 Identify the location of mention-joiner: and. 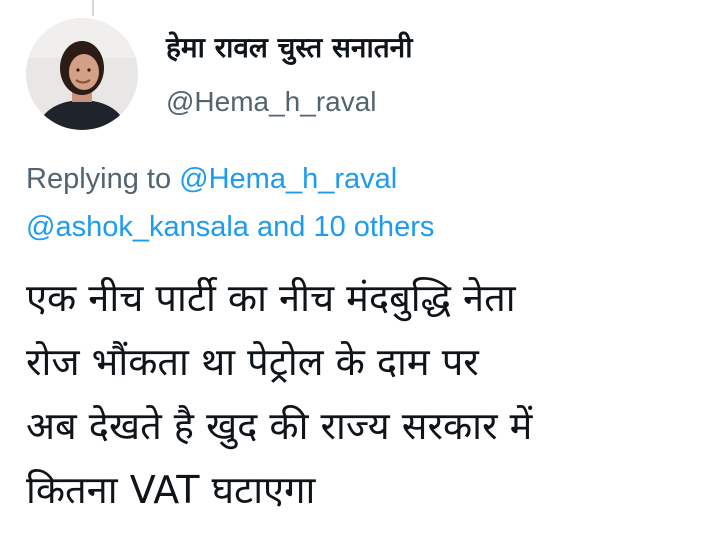
(281, 227).